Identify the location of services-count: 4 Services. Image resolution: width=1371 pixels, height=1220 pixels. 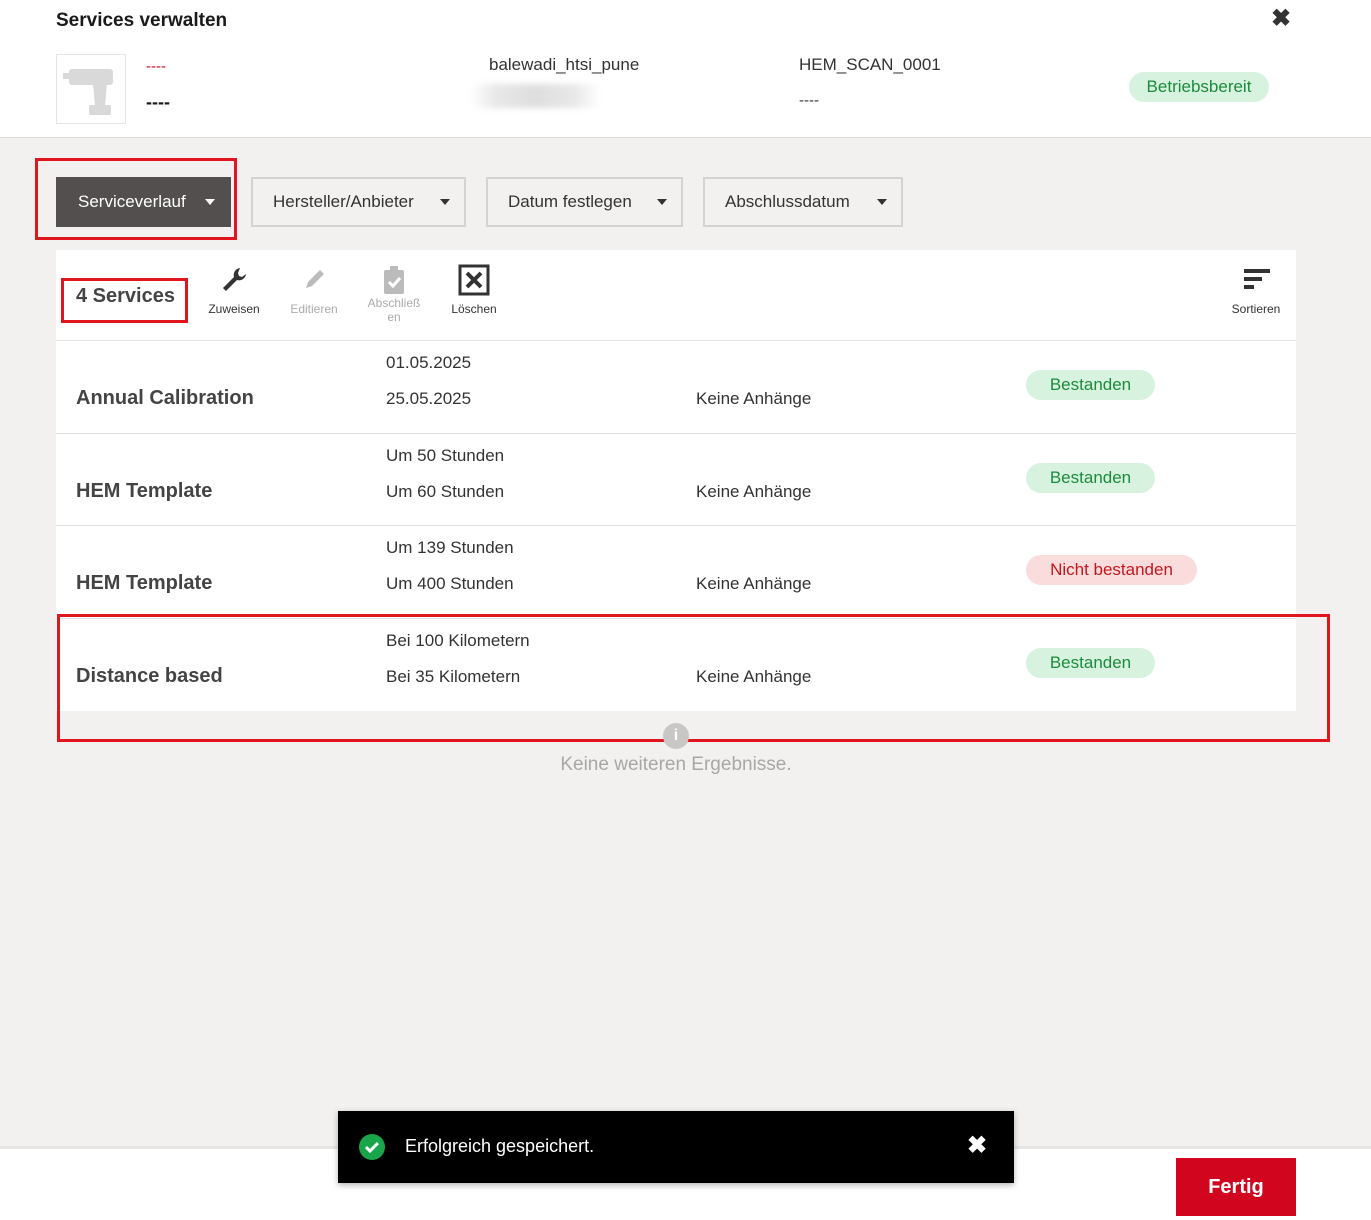
(125, 296).